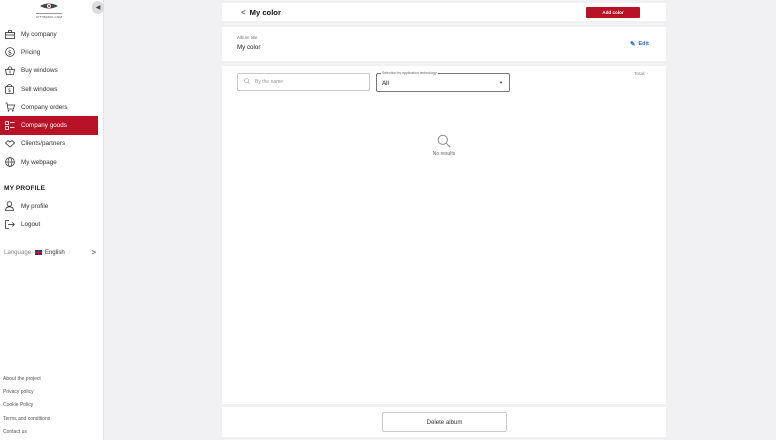  I want to click on delete-album-button: Delete album, so click(444, 422).